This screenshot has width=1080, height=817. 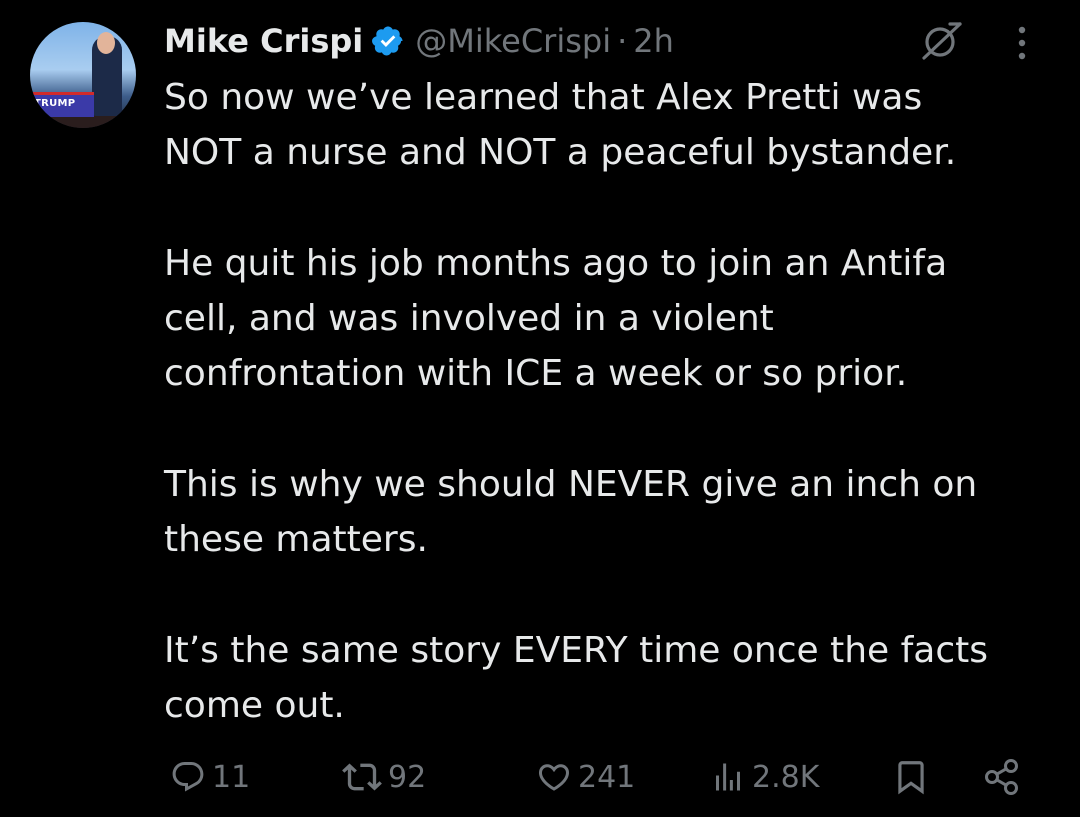 What do you see at coordinates (653, 41) in the screenshot?
I see `tweet-timestamp: 2h` at bounding box center [653, 41].